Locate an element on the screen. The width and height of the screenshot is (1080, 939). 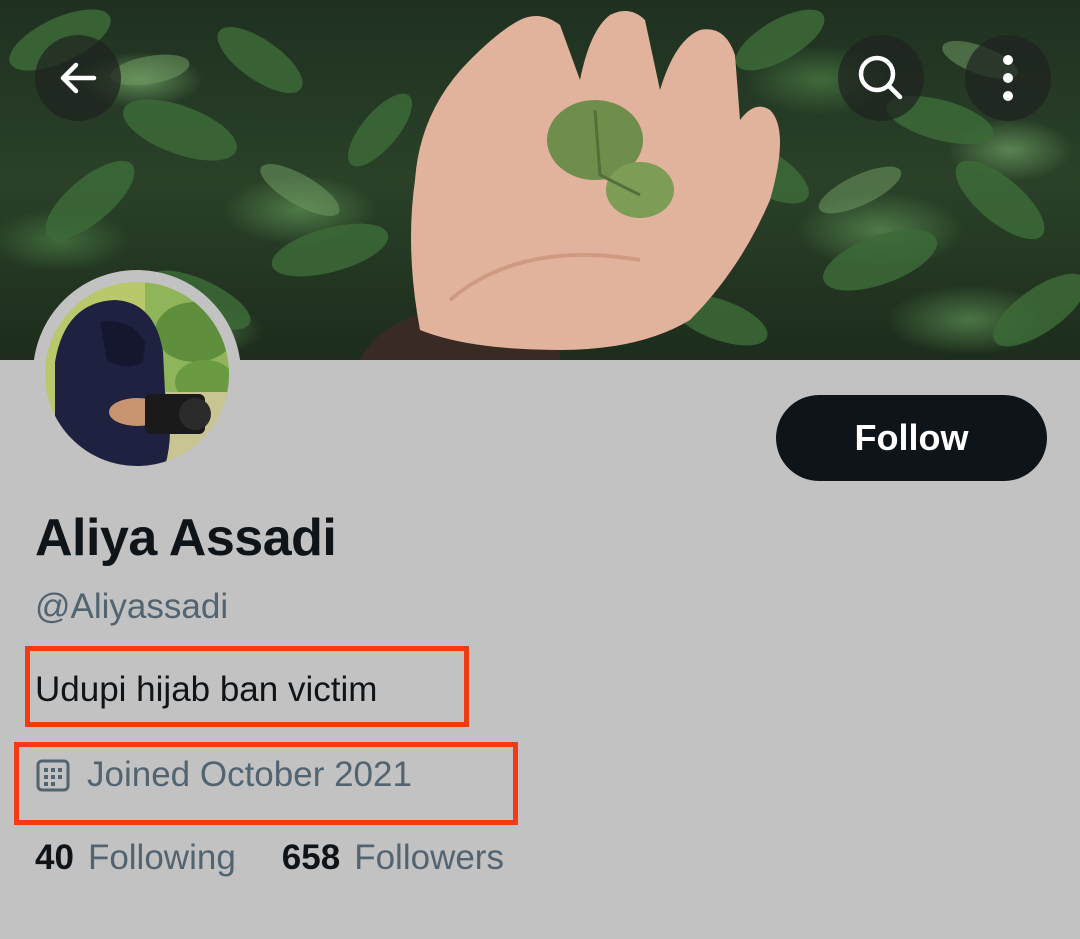
more-vertical-icon is located at coordinates (1008, 78).